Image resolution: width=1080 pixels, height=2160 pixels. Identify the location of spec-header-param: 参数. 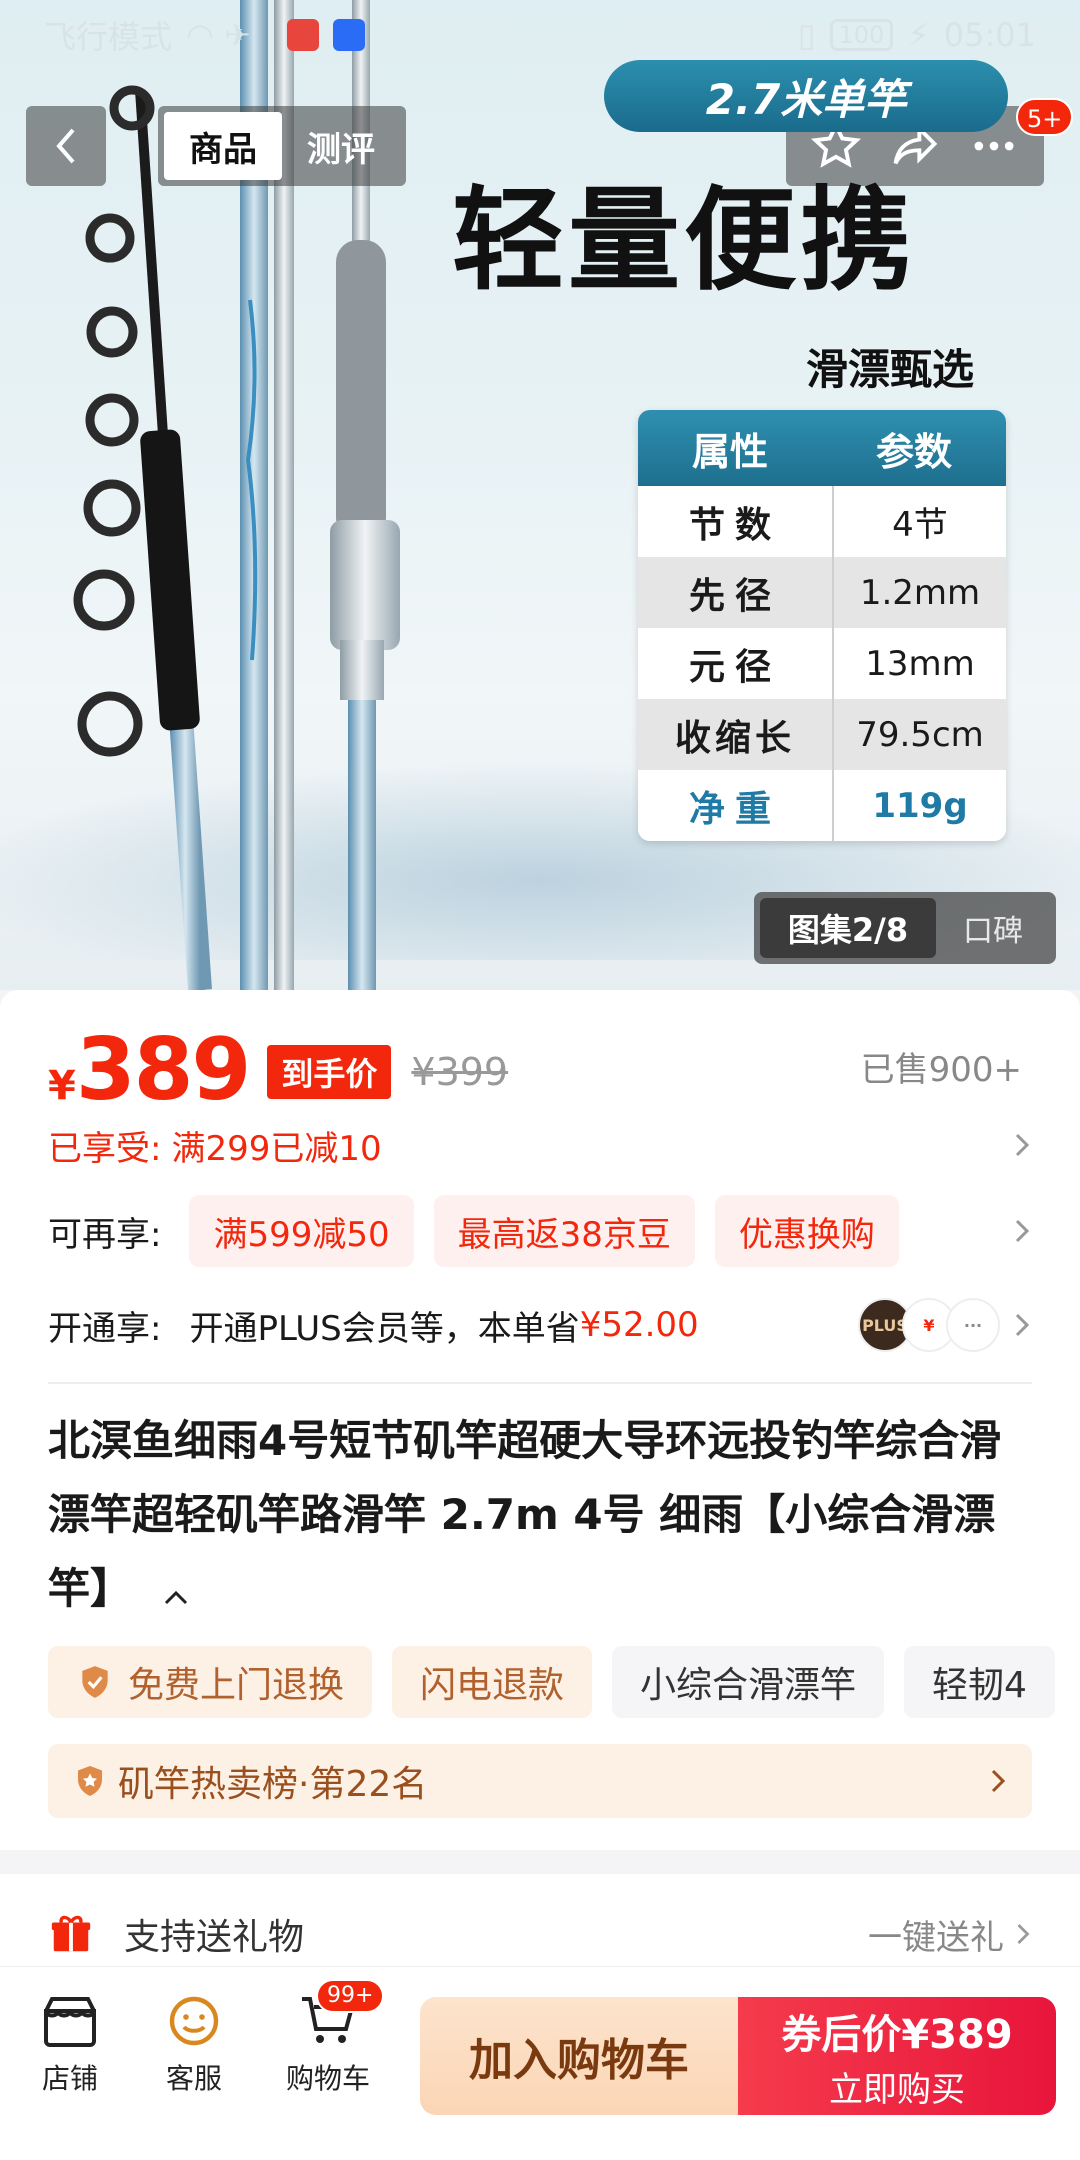
(913, 451).